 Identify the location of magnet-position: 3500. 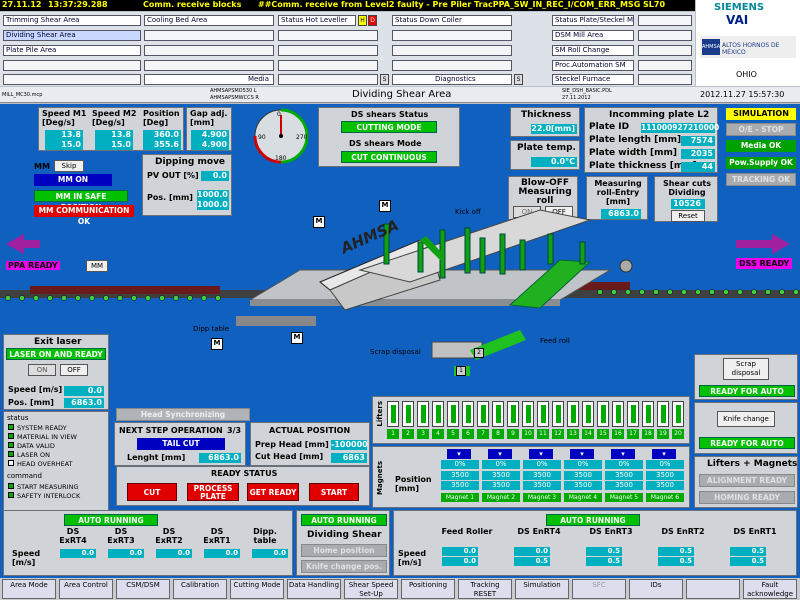
(542, 475).